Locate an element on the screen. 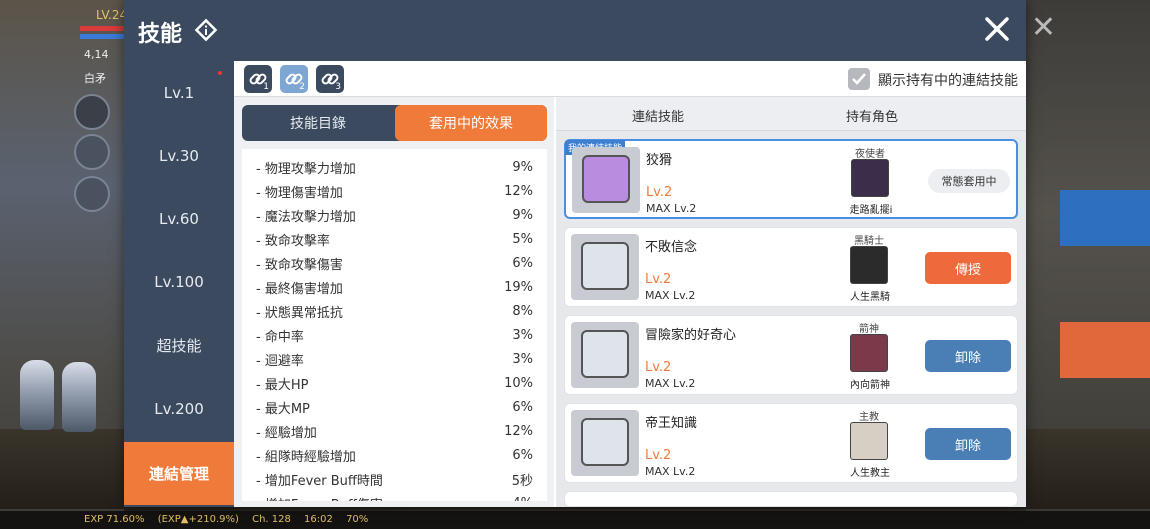 The image size is (1150, 529). link-preset-button-1: 1 is located at coordinates (258, 79).